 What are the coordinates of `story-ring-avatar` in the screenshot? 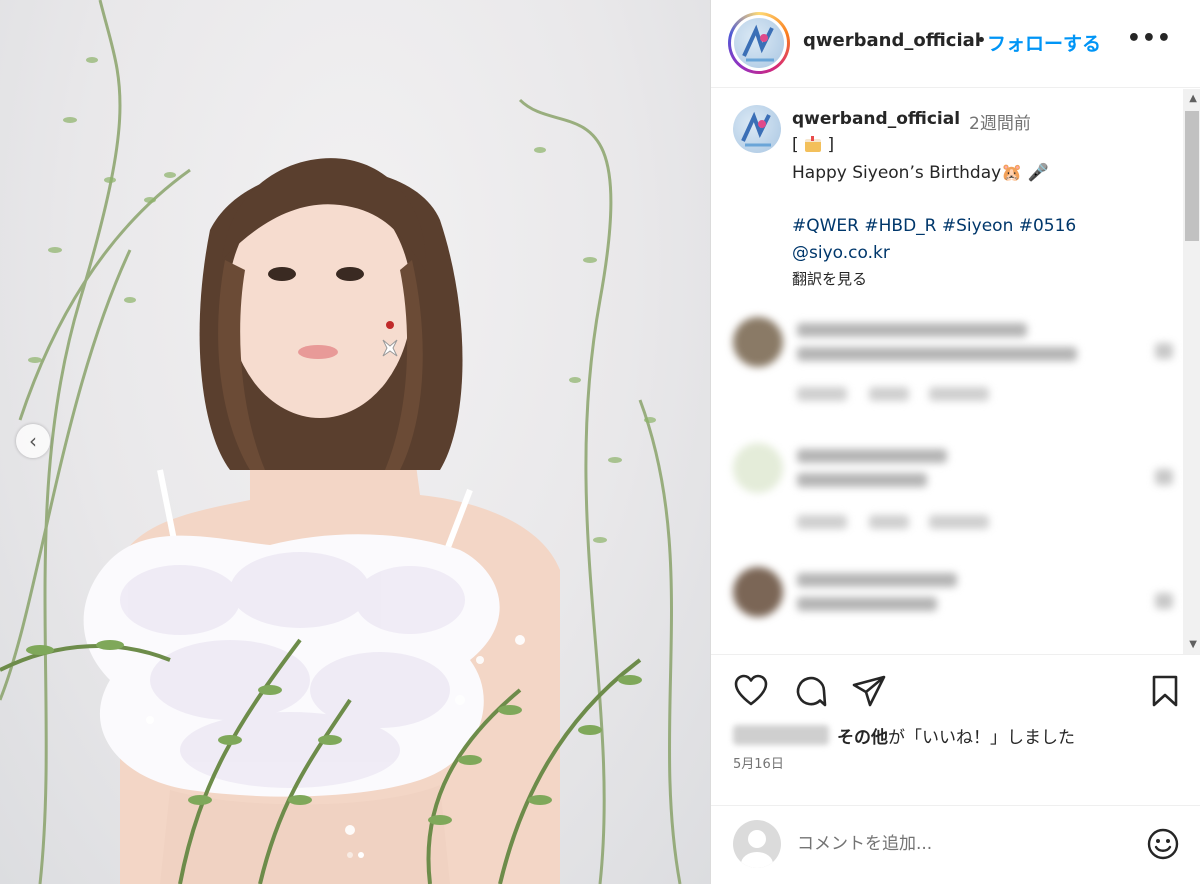 It's located at (759, 43).